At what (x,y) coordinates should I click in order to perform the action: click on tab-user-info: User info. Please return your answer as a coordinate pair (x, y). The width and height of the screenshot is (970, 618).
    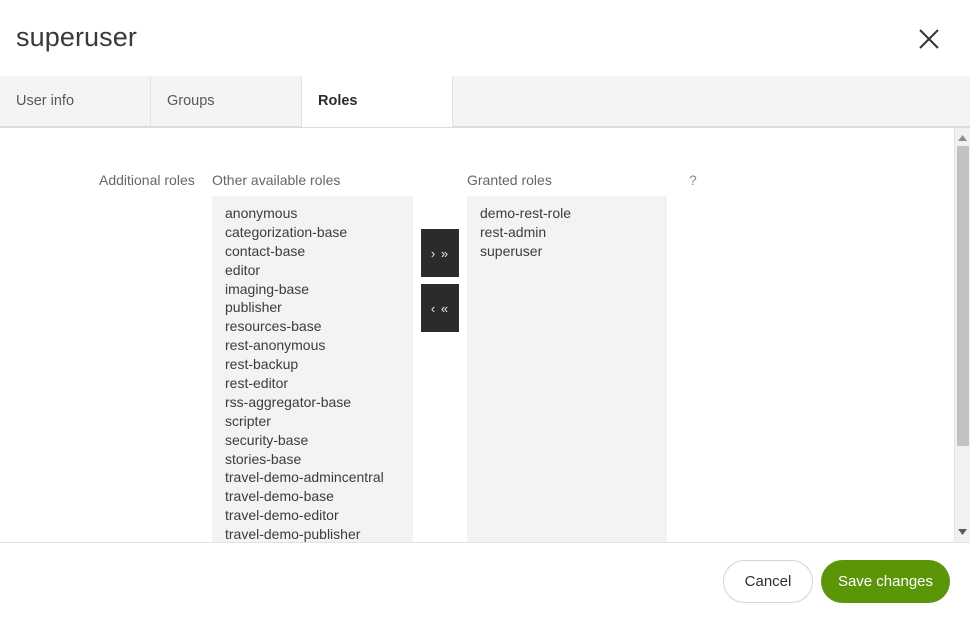
    Looking at the image, I should click on (75, 101).